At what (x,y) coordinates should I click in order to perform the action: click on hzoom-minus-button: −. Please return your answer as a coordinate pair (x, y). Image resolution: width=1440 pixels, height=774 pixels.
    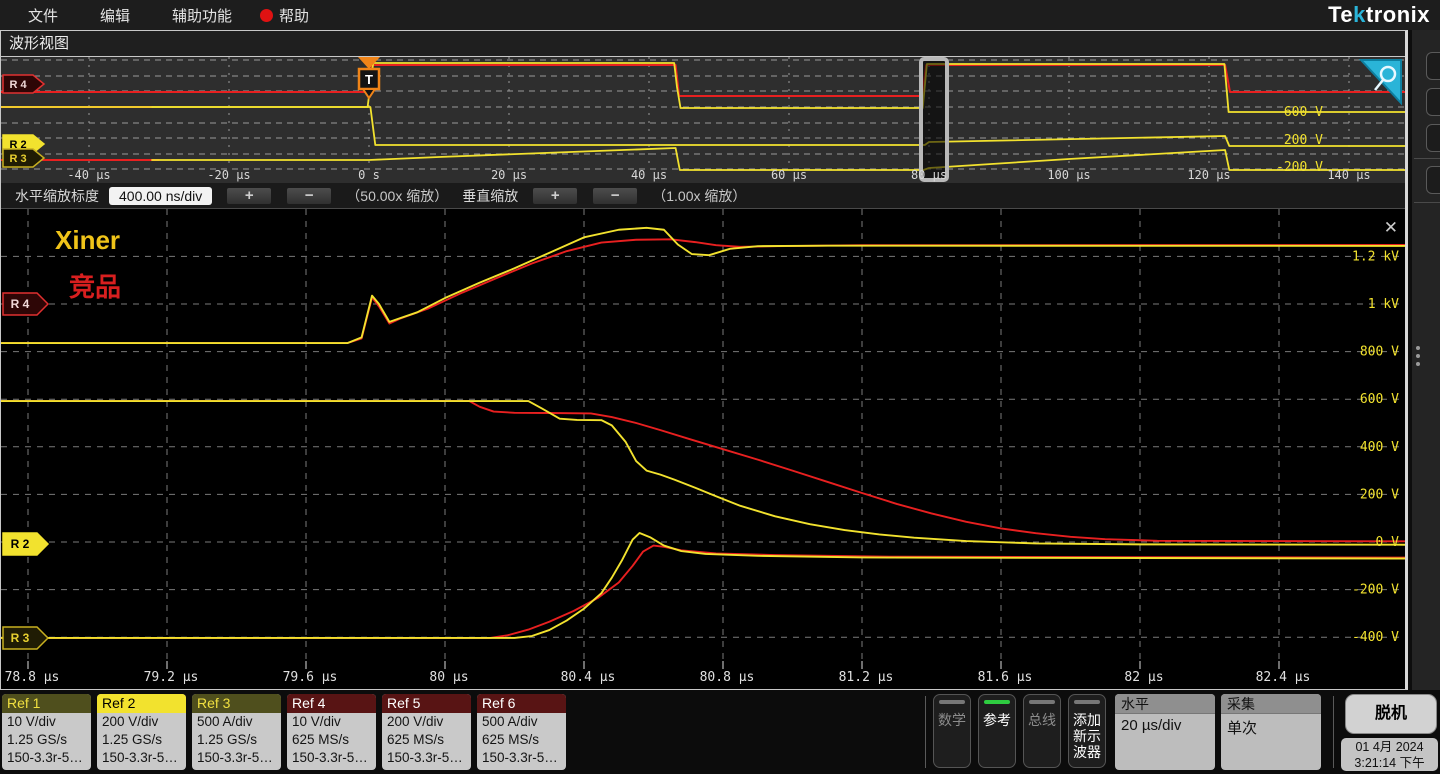
    Looking at the image, I should click on (309, 195).